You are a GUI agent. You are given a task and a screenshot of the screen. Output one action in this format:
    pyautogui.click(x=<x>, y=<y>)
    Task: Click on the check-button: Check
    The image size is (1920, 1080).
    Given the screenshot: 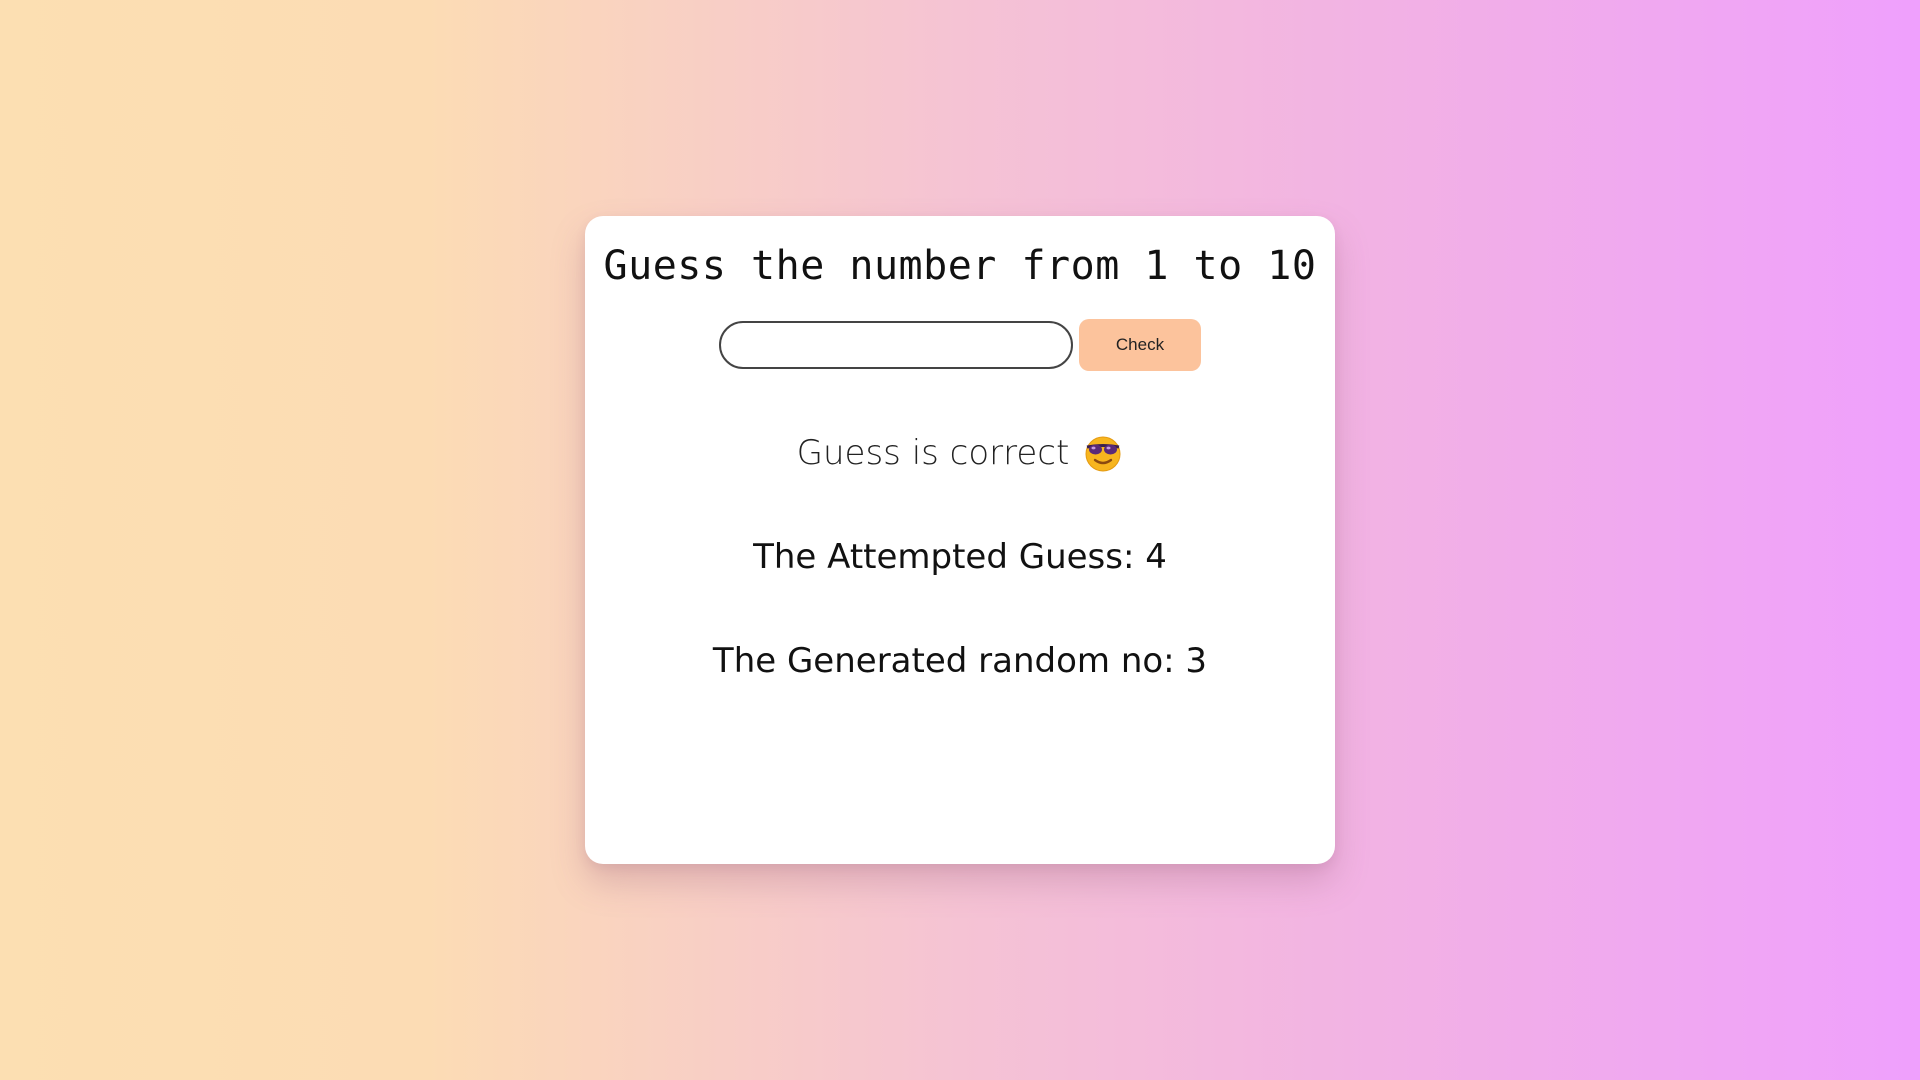 What is the action you would take?
    pyautogui.click(x=1140, y=345)
    